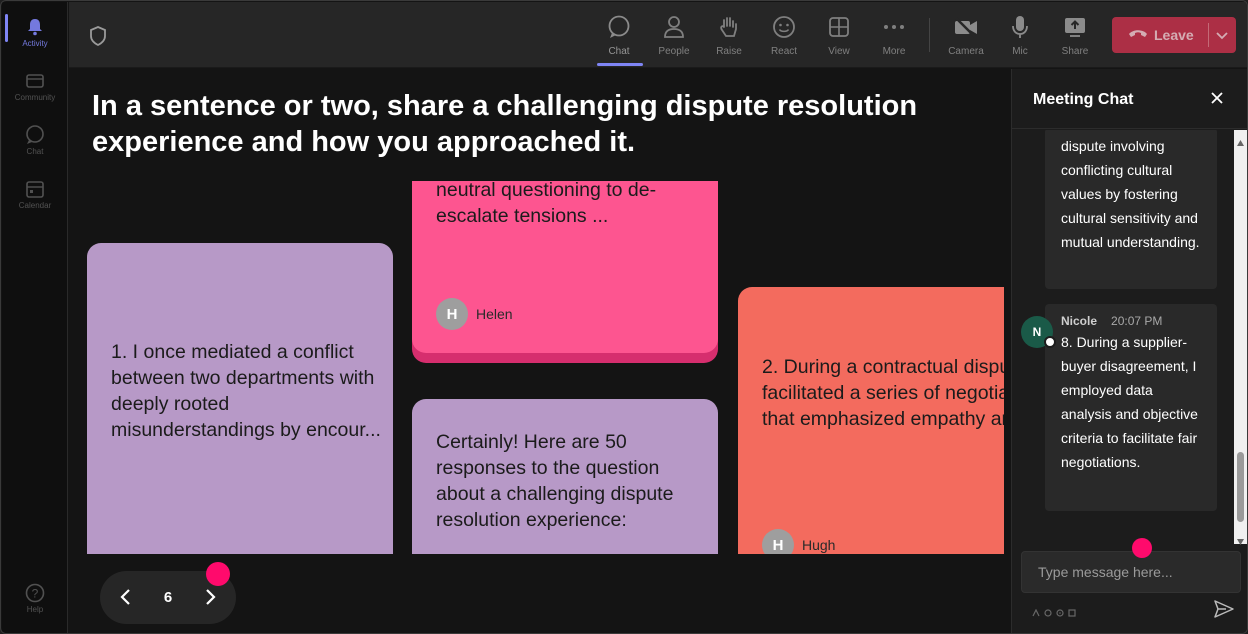 The width and height of the screenshot is (1248, 634). I want to click on bell-icon, so click(35, 27).